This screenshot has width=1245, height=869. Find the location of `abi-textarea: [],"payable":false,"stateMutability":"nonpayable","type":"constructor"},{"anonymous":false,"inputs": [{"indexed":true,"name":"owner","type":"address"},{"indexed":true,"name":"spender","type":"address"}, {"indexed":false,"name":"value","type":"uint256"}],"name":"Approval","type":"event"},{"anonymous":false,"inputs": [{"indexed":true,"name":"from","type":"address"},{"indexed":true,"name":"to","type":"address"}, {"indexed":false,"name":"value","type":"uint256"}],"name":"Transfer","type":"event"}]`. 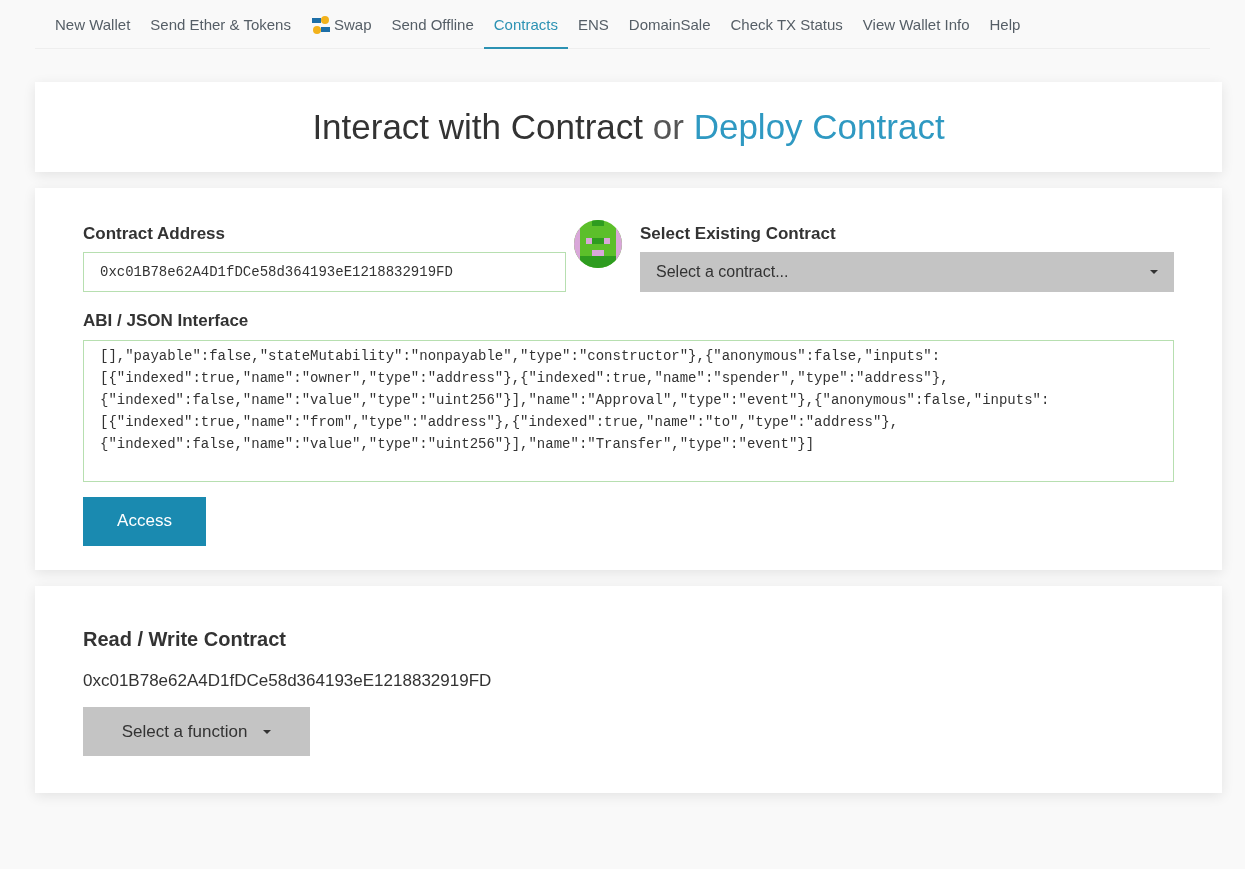

abi-textarea: [],"payable":false,"stateMutability":"nonpayable","type":"constructor"},{"anonymous":false,"inputs": [{"indexed":true,"name":"owner","type":"address"},{"indexed":true,"name":"spender","type":"address"}, {"indexed":false,"name":"value","type":"uint256"}],"name":"Approval","type":"event"},{"anonymous":false,"inputs": [{"indexed":true,"name":"from","type":"address"},{"indexed":true,"name":"to","type":"address"}, {"indexed":false,"name":"value","type":"uint256"}],"name":"Transfer","type":"event"}] is located at coordinates (628, 410).